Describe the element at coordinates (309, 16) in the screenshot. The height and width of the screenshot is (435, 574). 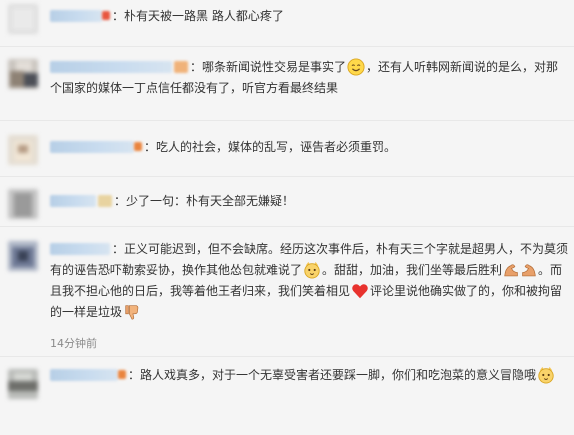
I see `comment-body: ：朴有天被一路黑 路人都心疼了` at that location.